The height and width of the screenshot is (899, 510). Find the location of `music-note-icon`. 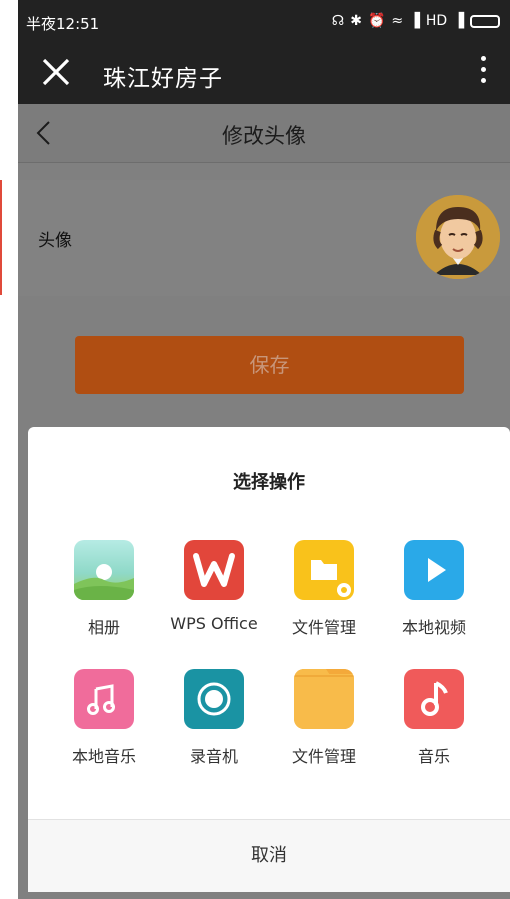

music-note-icon is located at coordinates (104, 699).